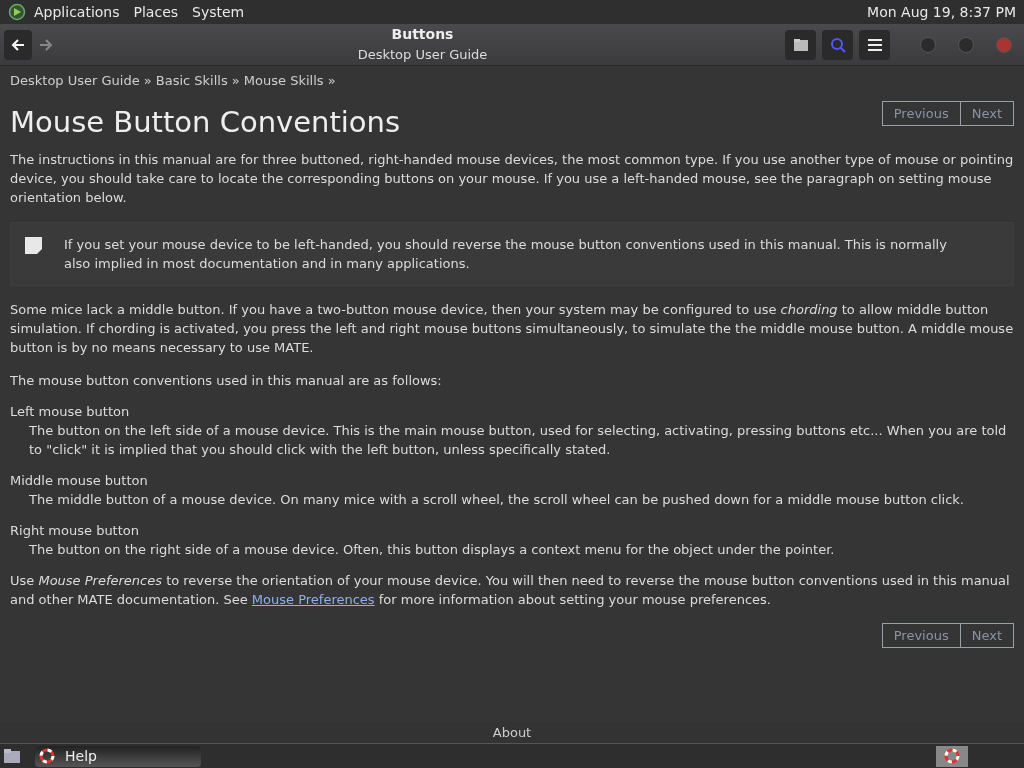 Image resolution: width=1024 pixels, height=768 pixels. I want to click on term-description: The button on the right side of a mouse device. Often, this button displays a context menu for the object under the pointer., so click(432, 550).